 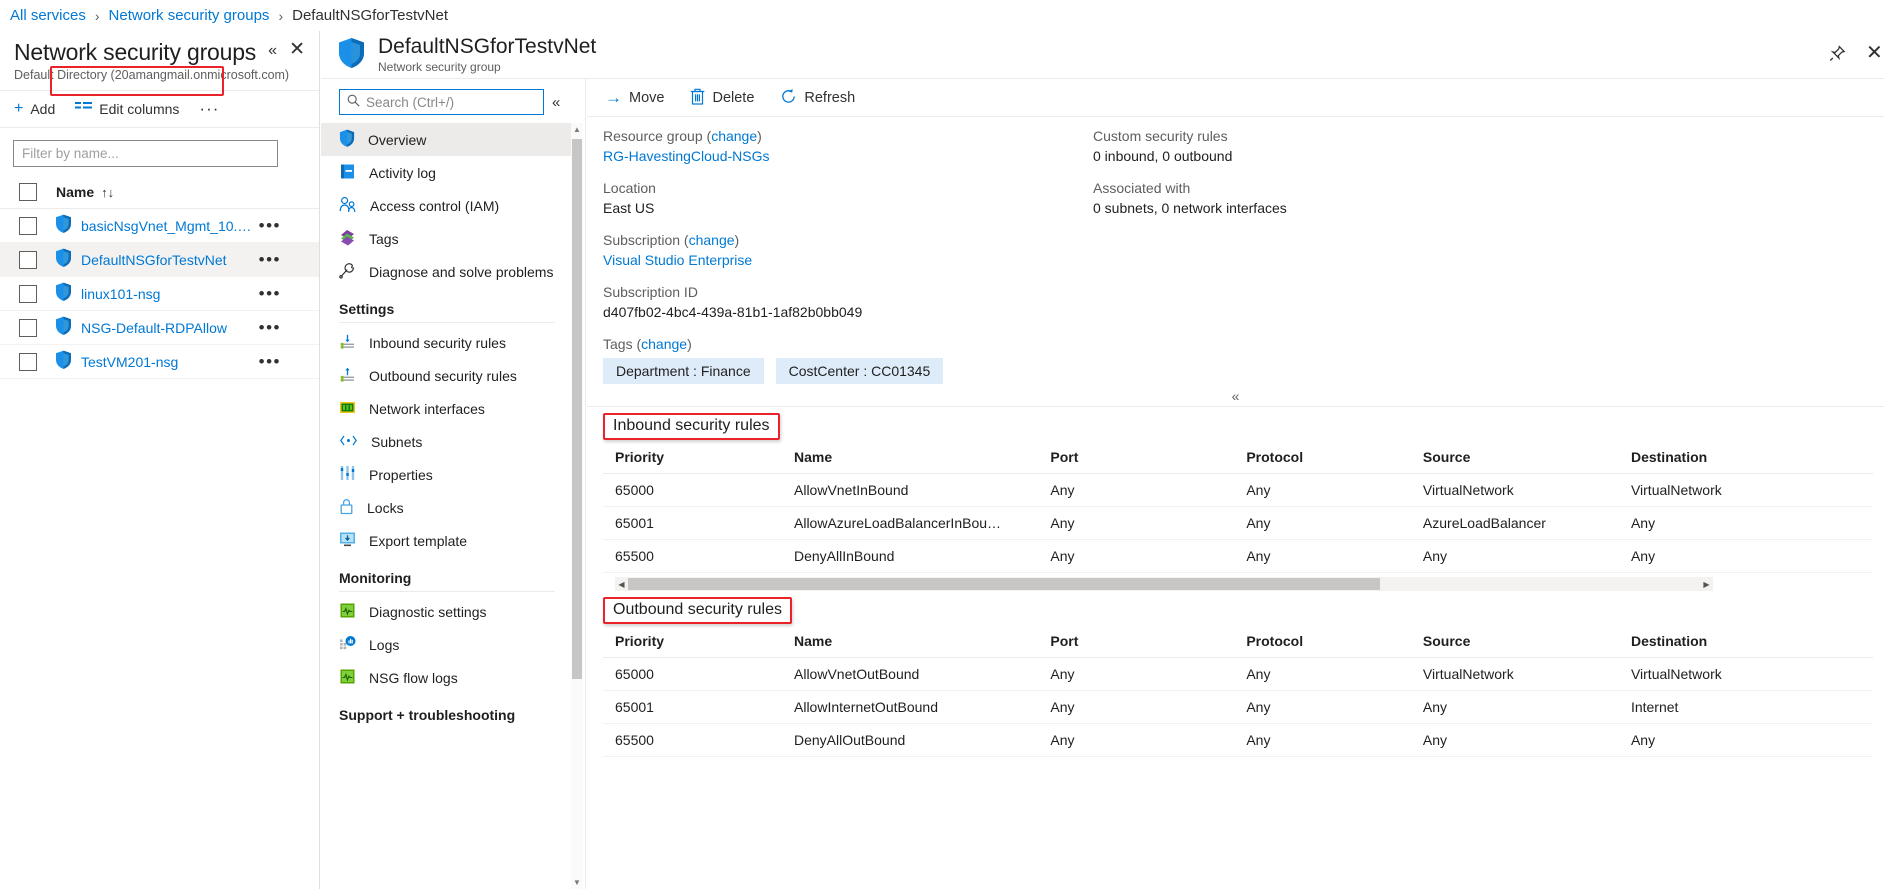 I want to click on sidebar-item-locks: Locks, so click(x=446, y=507).